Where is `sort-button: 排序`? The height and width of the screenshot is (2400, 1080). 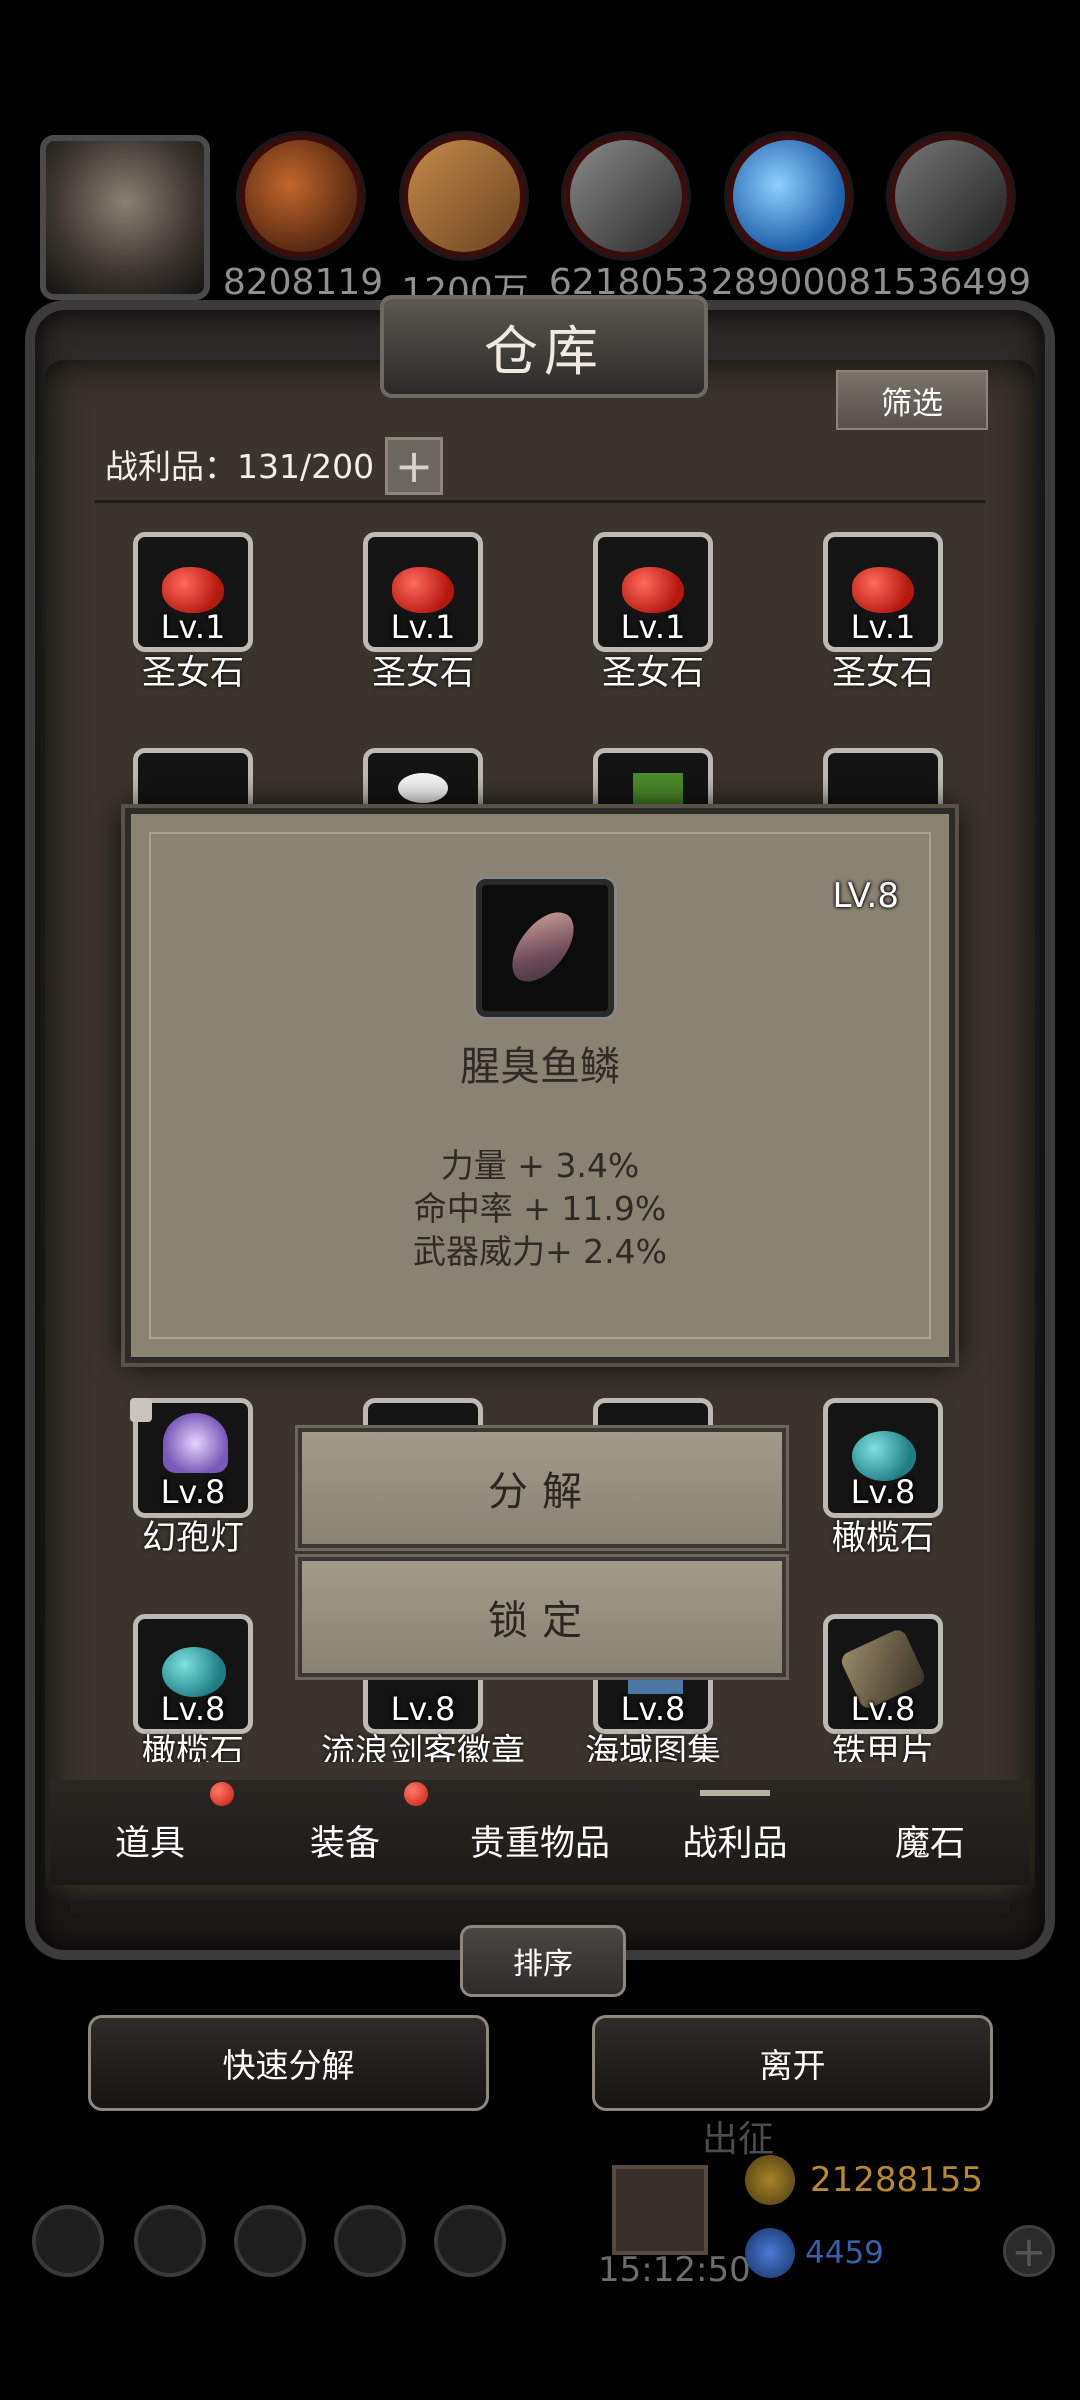 sort-button: 排序 is located at coordinates (543, 1961).